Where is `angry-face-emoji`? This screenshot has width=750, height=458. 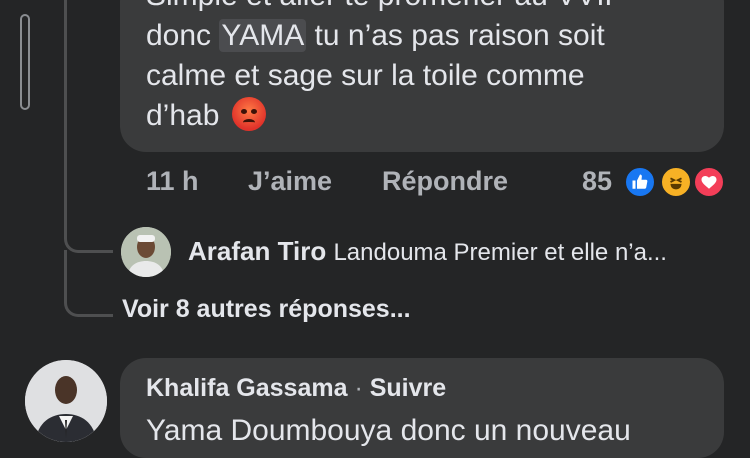 angry-face-emoji is located at coordinates (248, 114).